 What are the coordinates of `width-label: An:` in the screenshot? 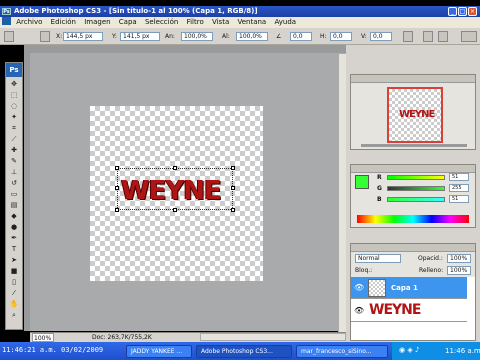 It's located at (170, 36).